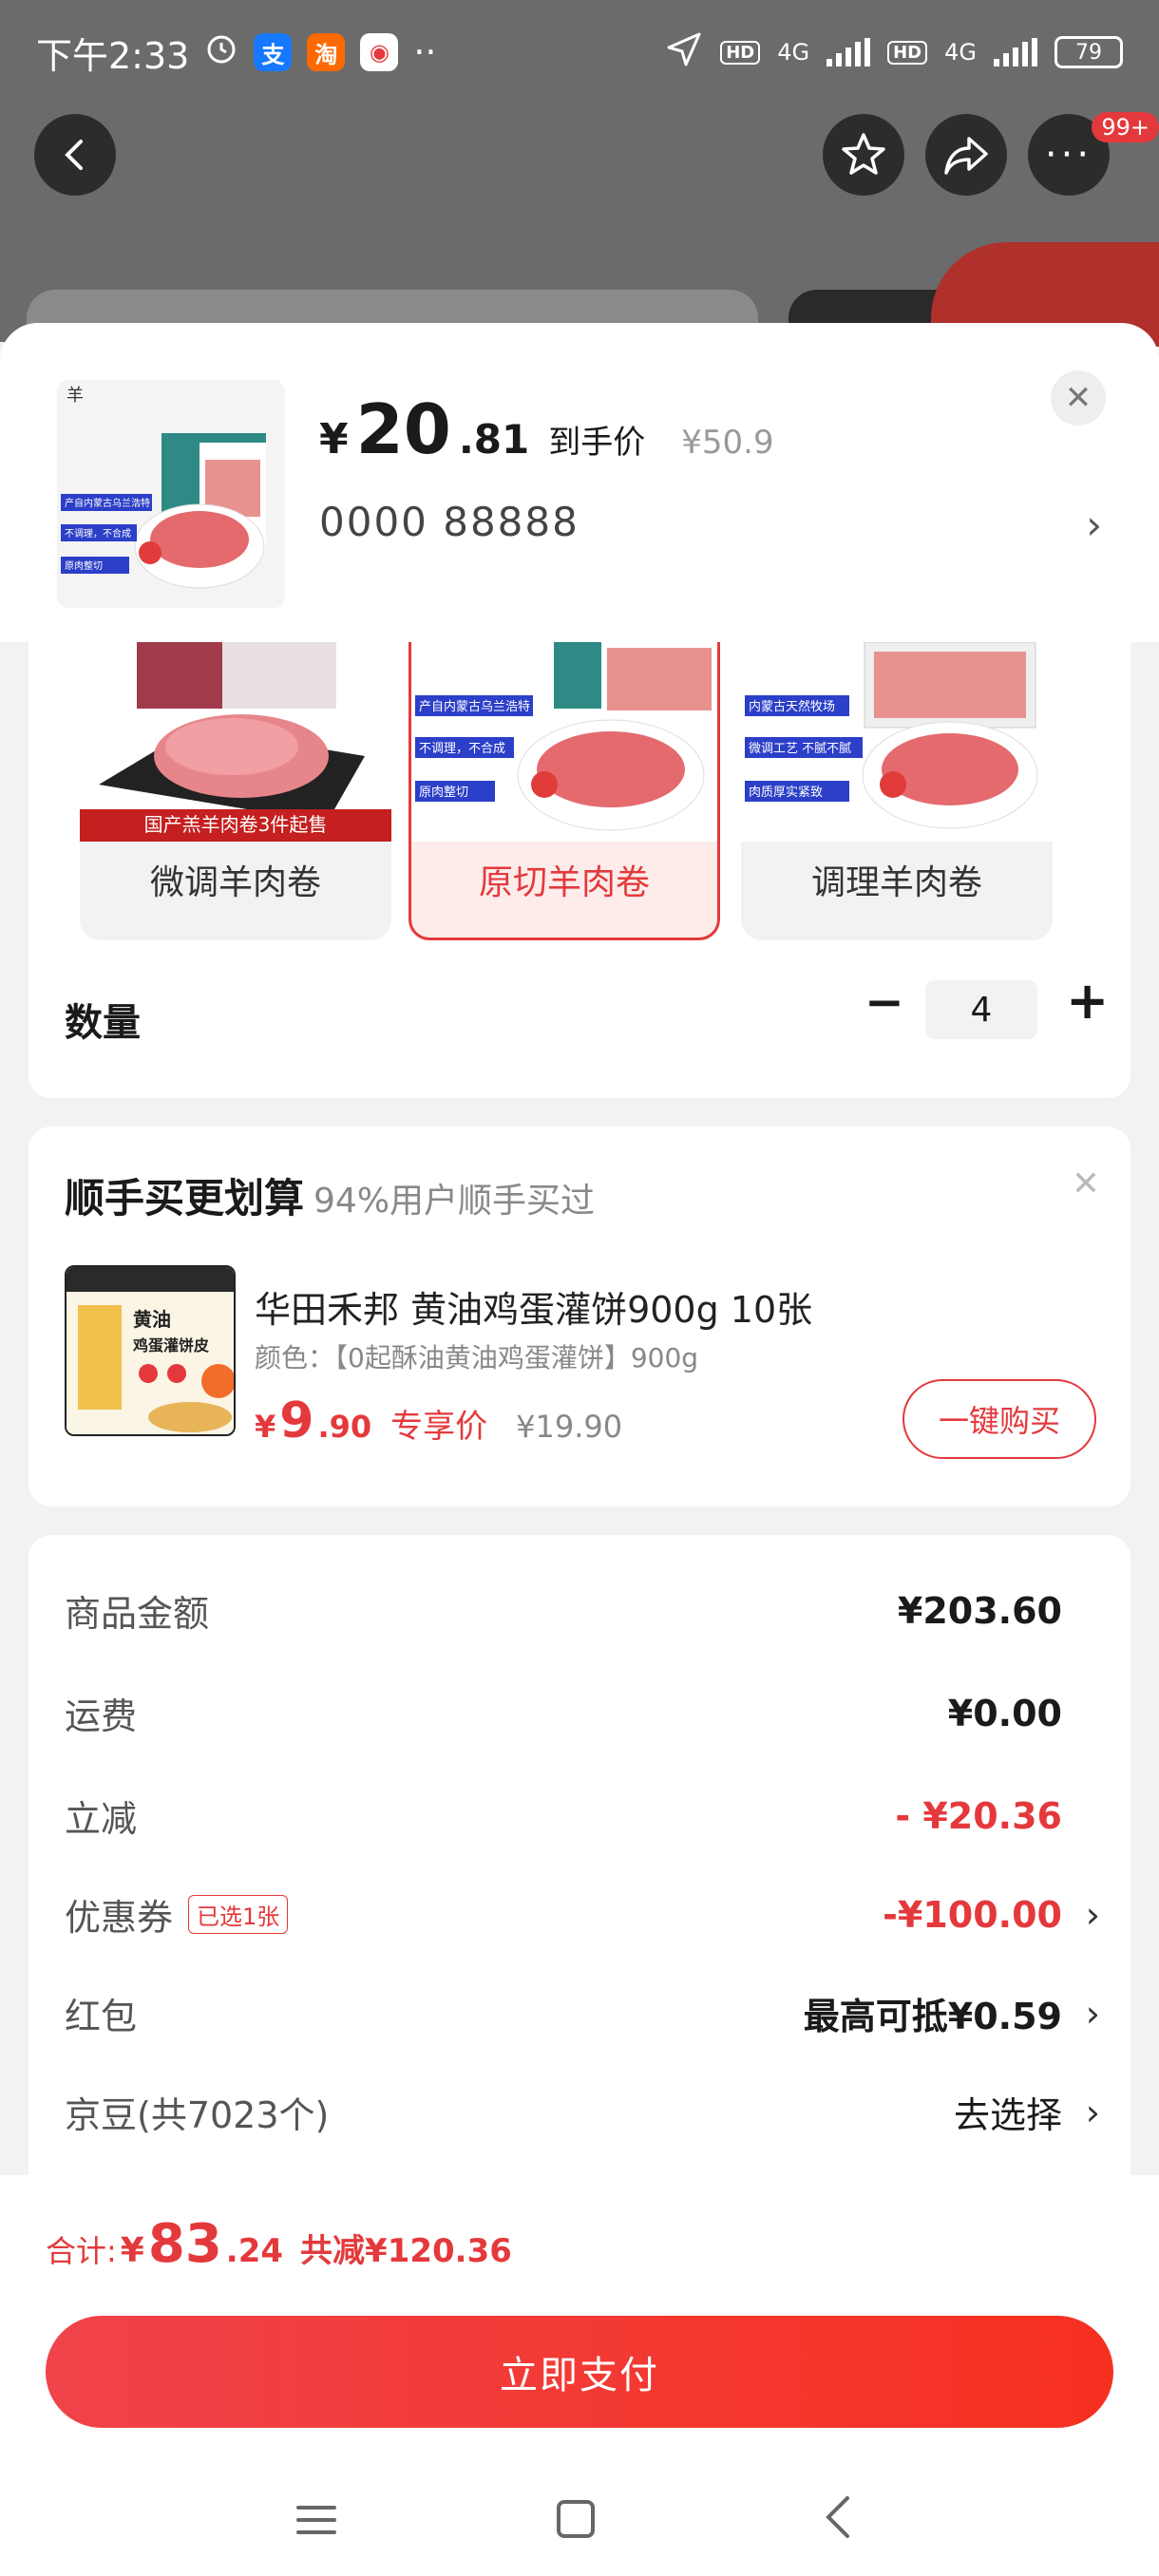 This screenshot has height=2576, width=1159. What do you see at coordinates (326, 52) in the screenshot?
I see `taobao-icon: 淘` at bounding box center [326, 52].